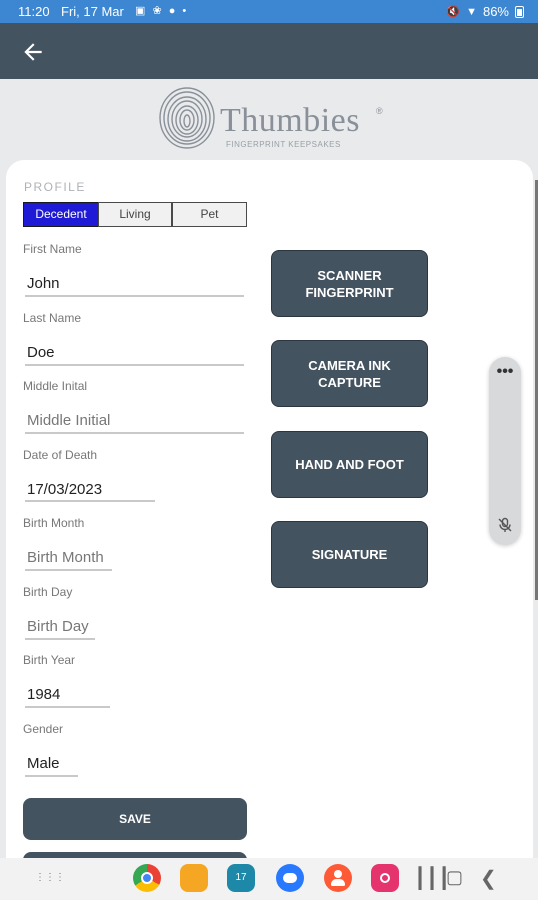 The width and height of the screenshot is (538, 900). I want to click on camera-ink-capture-label: CAMERA INK CAPTURE, so click(349, 373).